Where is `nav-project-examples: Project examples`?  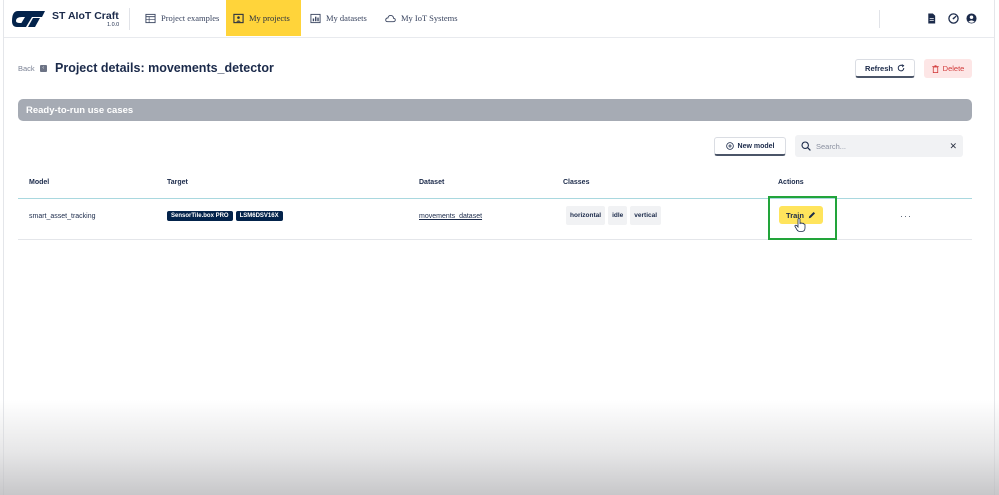 nav-project-examples: Project examples is located at coordinates (182, 18).